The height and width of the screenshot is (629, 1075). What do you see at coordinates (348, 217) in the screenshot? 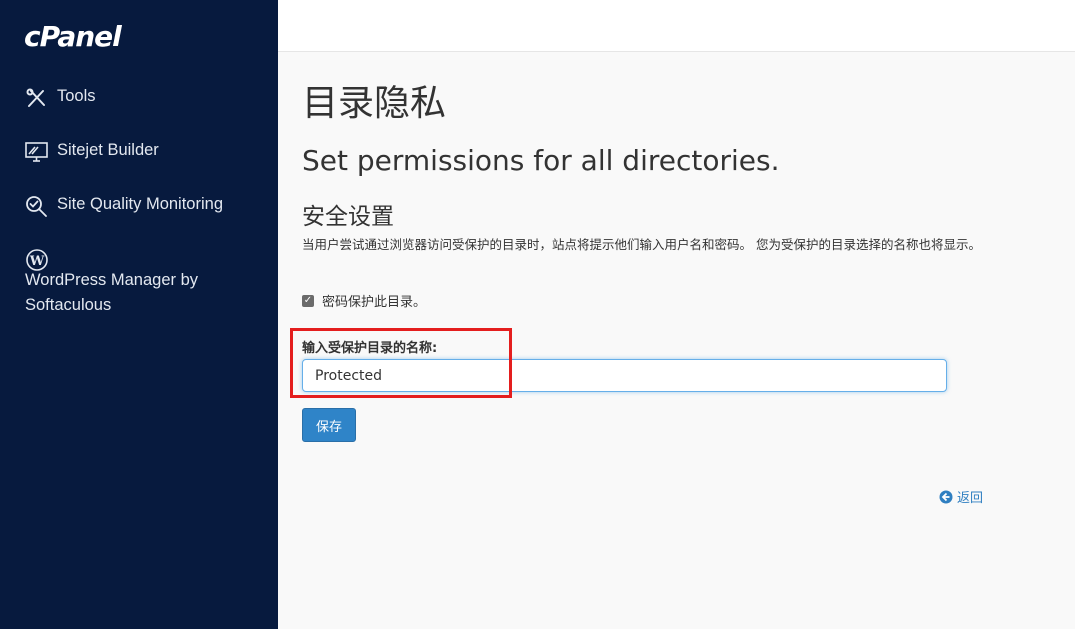
I see `section-title: 安全设置` at bounding box center [348, 217].